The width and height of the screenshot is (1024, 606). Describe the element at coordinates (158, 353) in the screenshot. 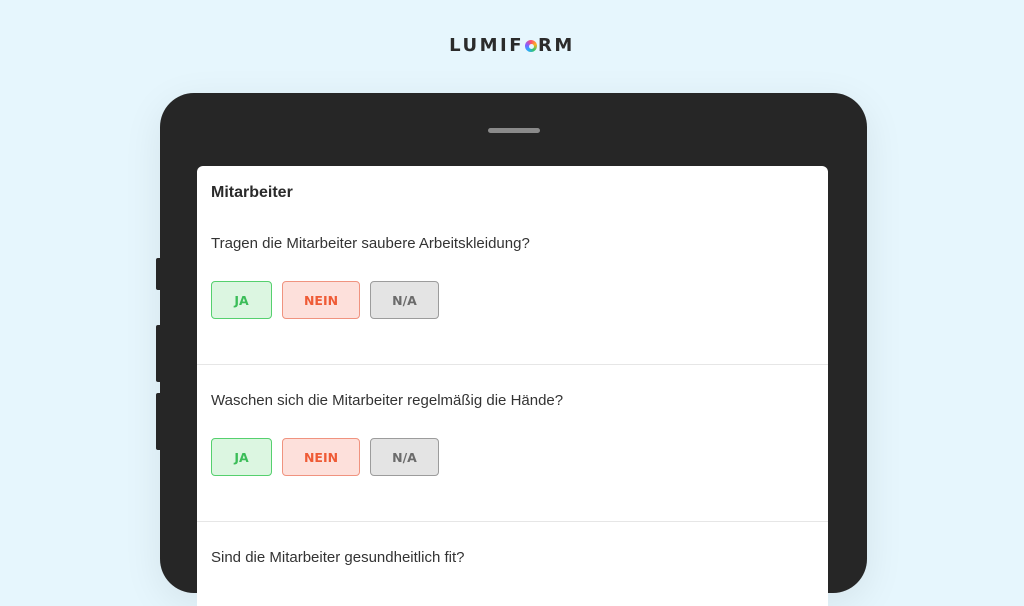

I see `tablet-volume-up-button` at that location.